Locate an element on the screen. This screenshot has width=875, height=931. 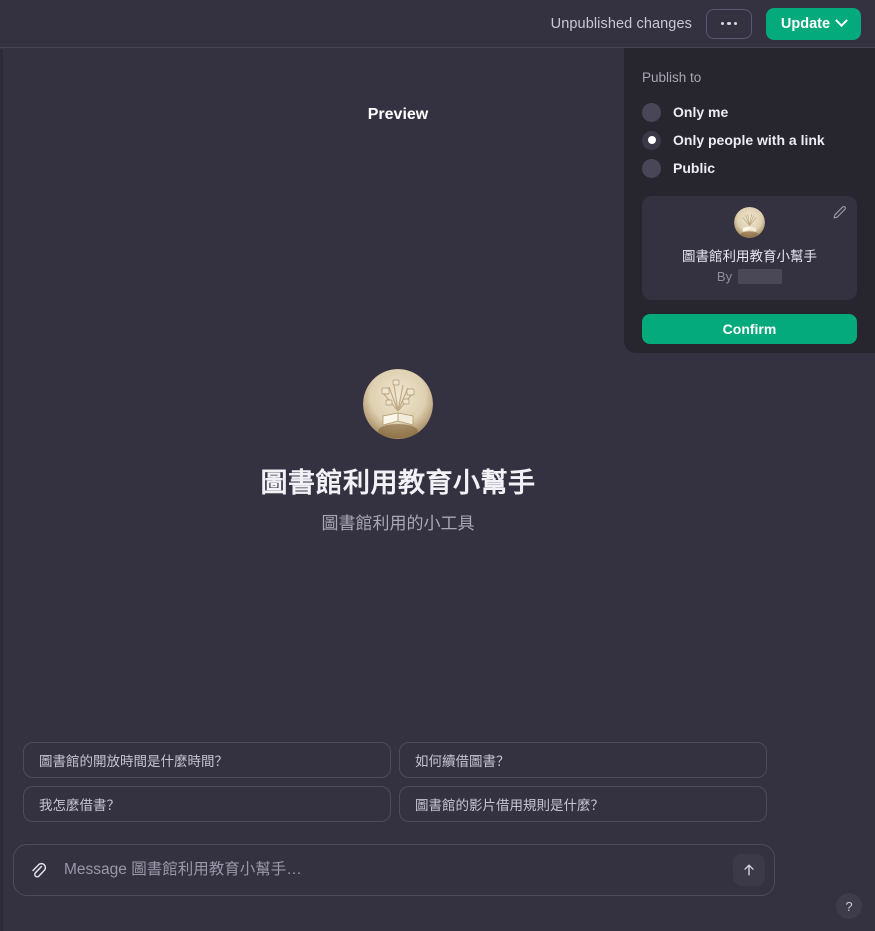
more-options-button is located at coordinates (729, 23).